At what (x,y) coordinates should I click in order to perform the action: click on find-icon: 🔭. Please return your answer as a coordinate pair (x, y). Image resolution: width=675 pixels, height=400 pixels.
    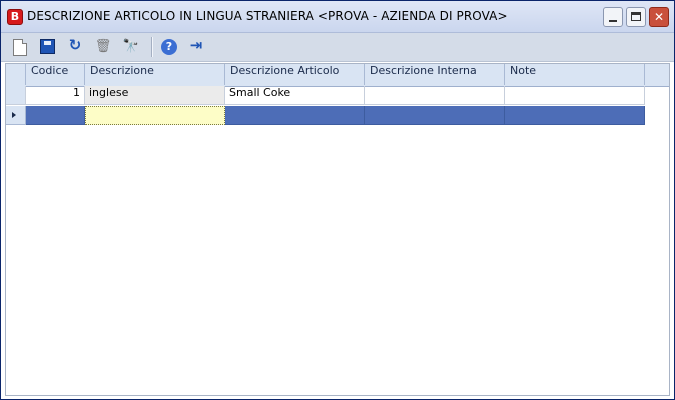
    Looking at the image, I should click on (131, 46).